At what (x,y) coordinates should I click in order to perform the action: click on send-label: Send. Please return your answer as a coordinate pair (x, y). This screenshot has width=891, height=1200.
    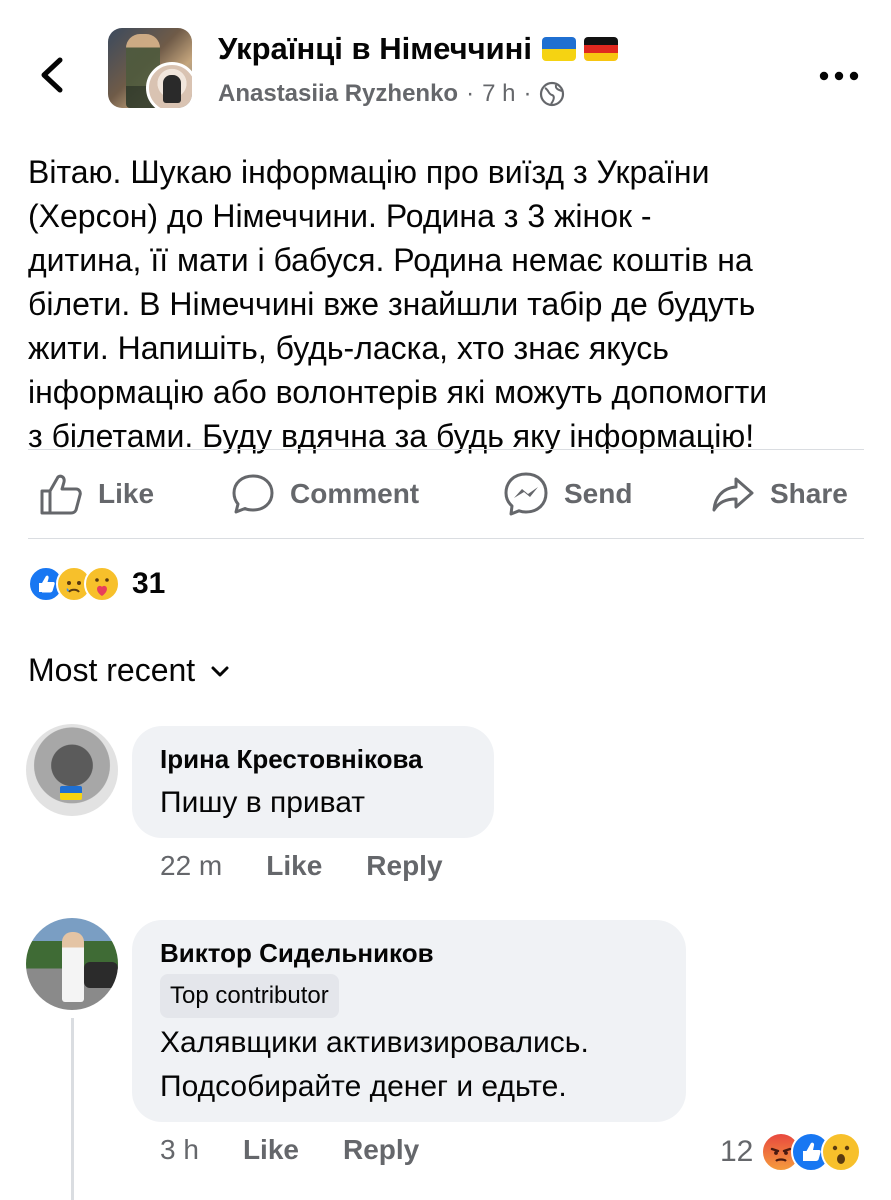
    Looking at the image, I should click on (598, 493).